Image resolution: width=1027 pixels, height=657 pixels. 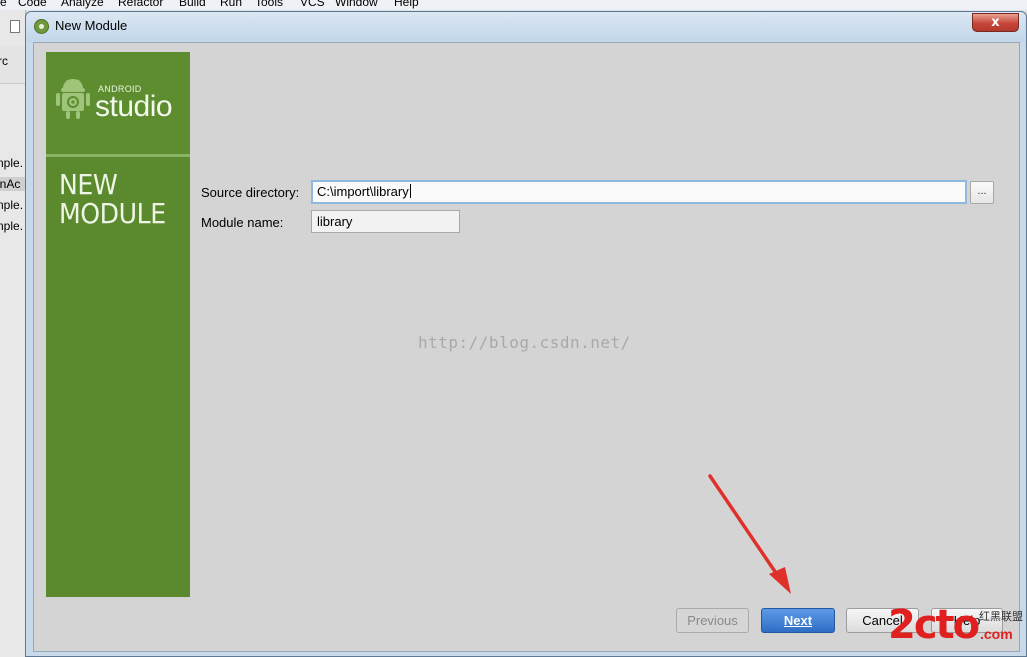 What do you see at coordinates (410, 191) in the screenshot?
I see `text-caret` at bounding box center [410, 191].